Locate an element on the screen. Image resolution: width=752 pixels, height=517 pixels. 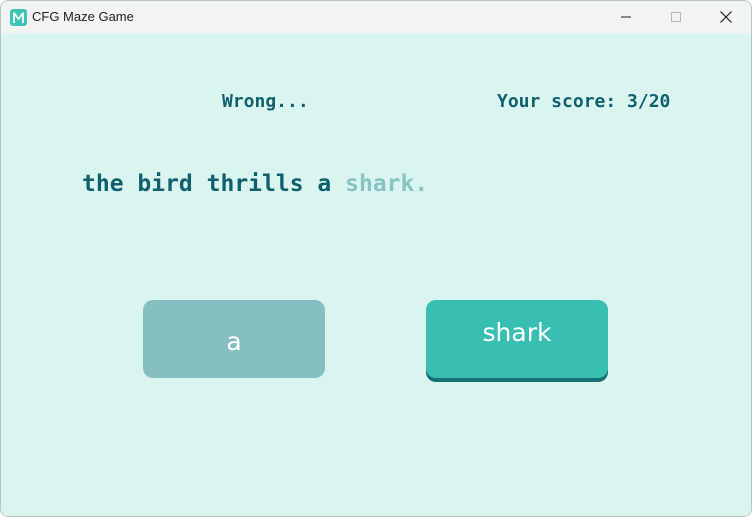
m-logo-icon is located at coordinates (18, 17).